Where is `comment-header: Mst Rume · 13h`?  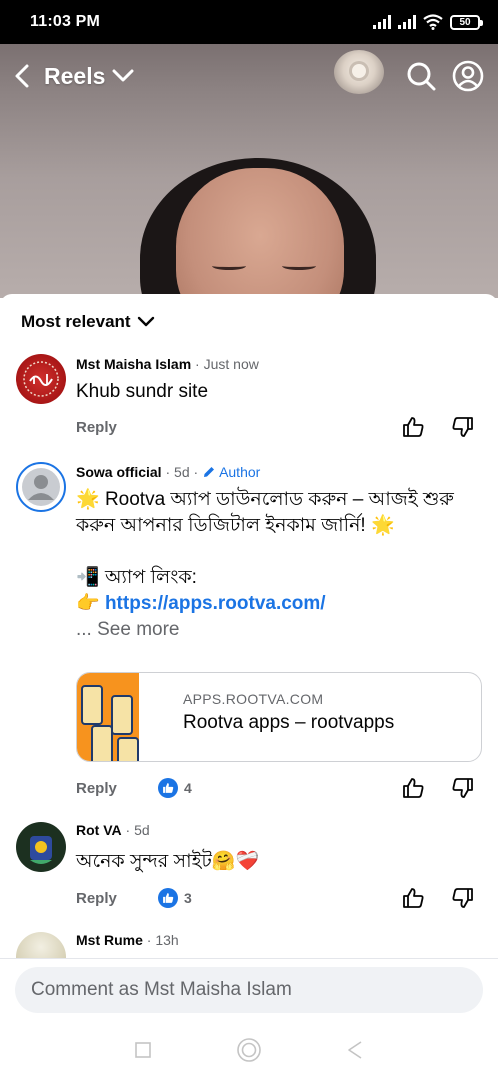
comment-header: Mst Rume · 13h is located at coordinates (127, 940).